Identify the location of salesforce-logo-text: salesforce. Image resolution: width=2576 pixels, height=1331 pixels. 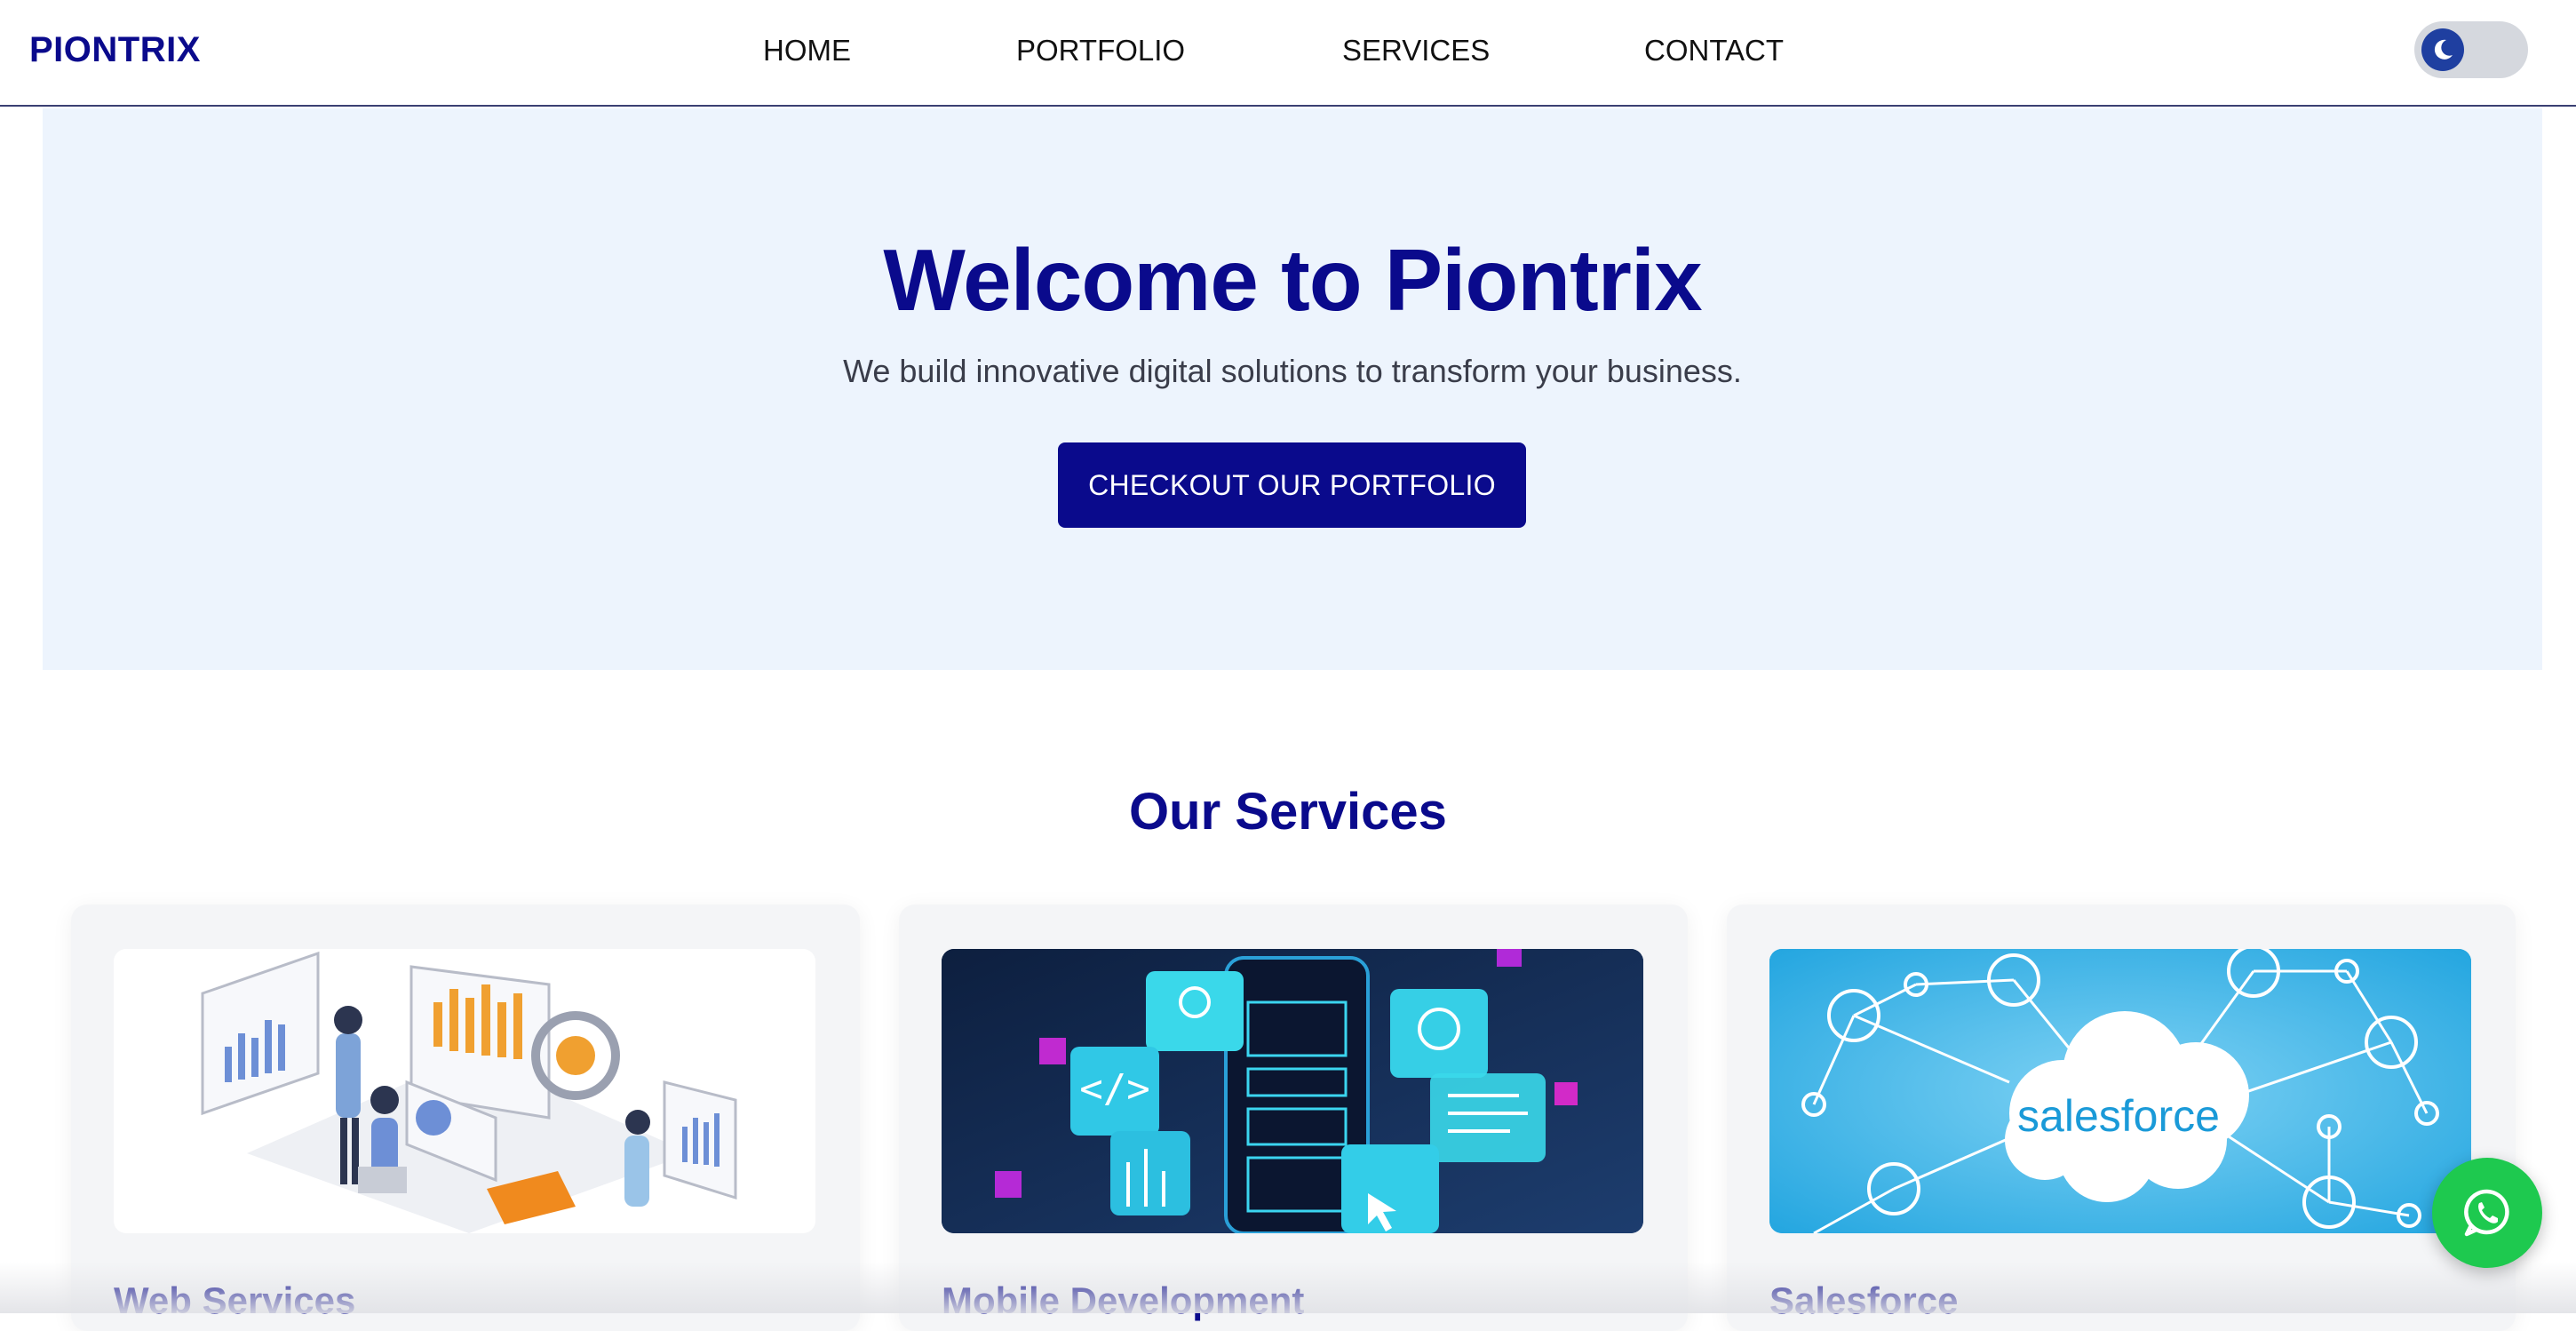
(2118, 1116).